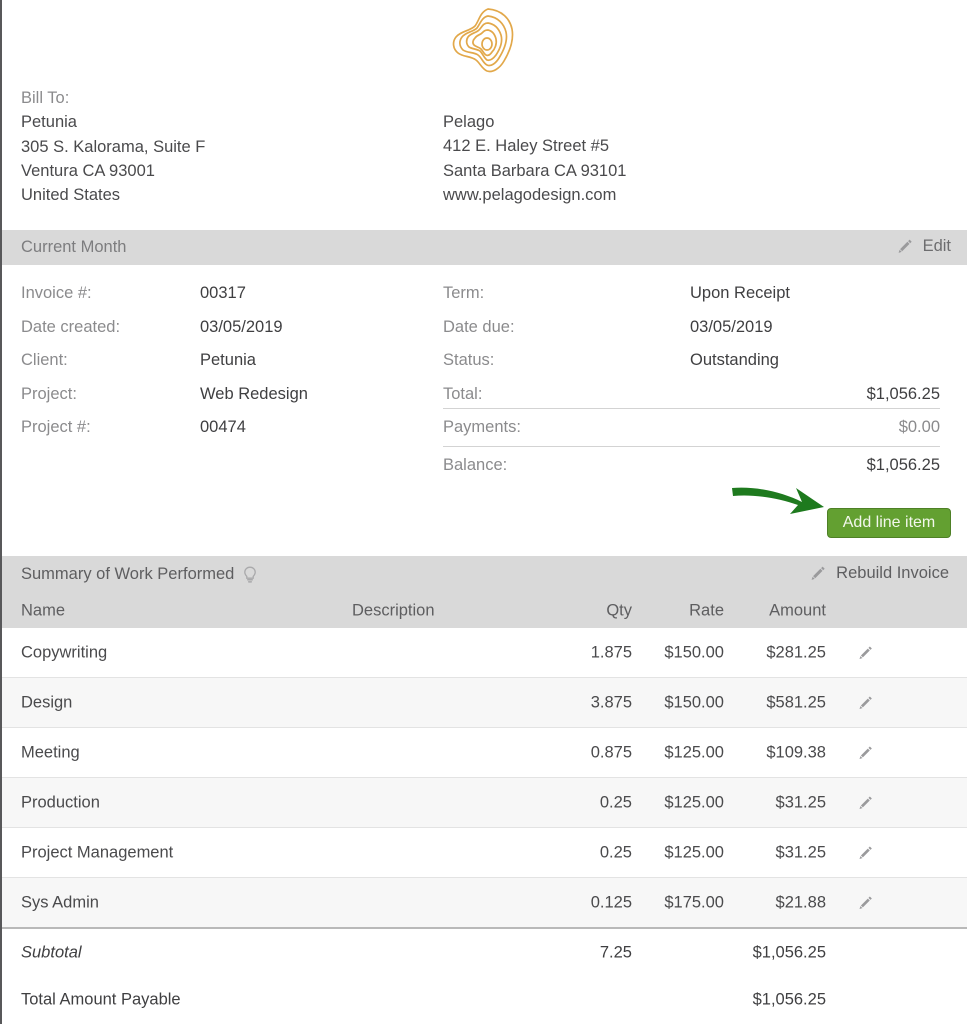 The image size is (969, 1024). Describe the element at coordinates (796, 702) in the screenshot. I see `cell-amount: $581.25` at that location.